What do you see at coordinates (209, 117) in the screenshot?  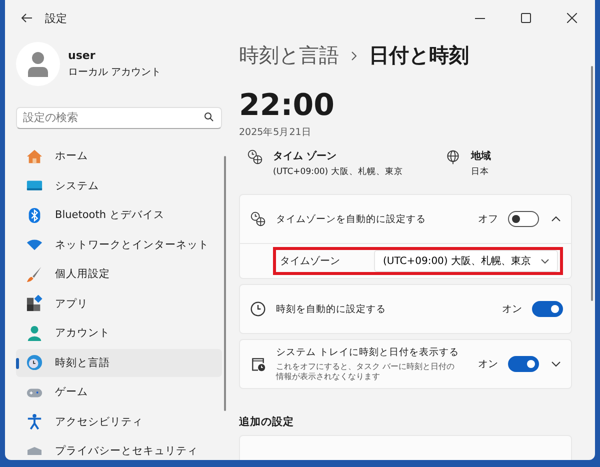 I see `search-icon` at bounding box center [209, 117].